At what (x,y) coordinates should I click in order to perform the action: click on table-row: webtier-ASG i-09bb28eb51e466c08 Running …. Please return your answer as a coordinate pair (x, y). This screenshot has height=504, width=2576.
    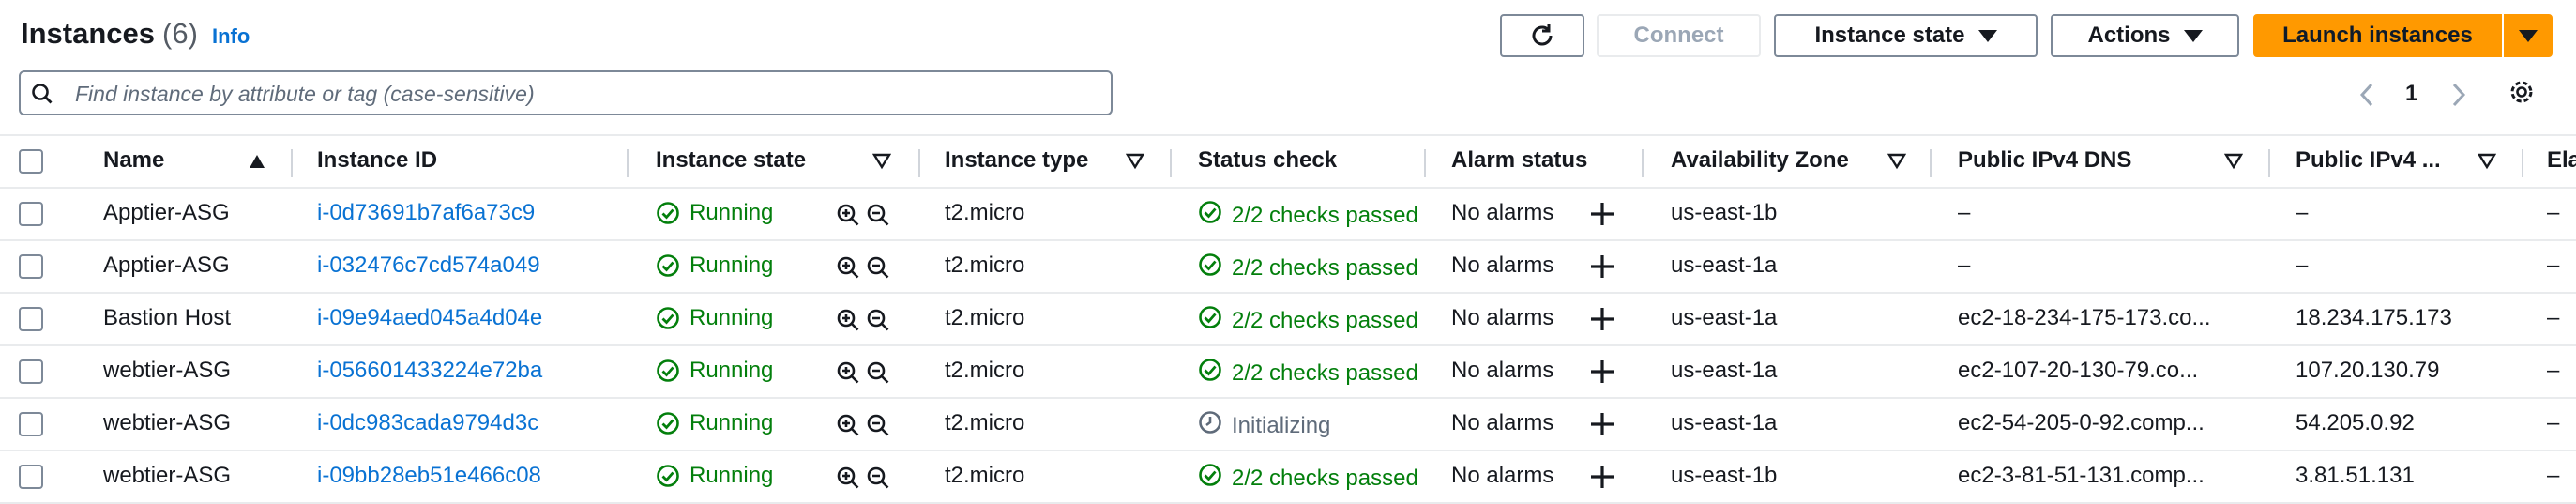
    Looking at the image, I should click on (1288, 477).